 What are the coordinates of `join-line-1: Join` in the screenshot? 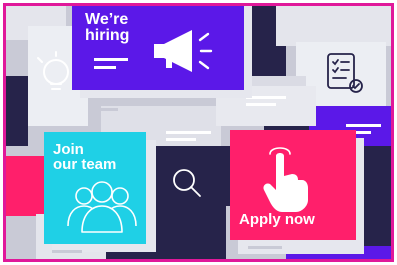 It's located at (68, 149).